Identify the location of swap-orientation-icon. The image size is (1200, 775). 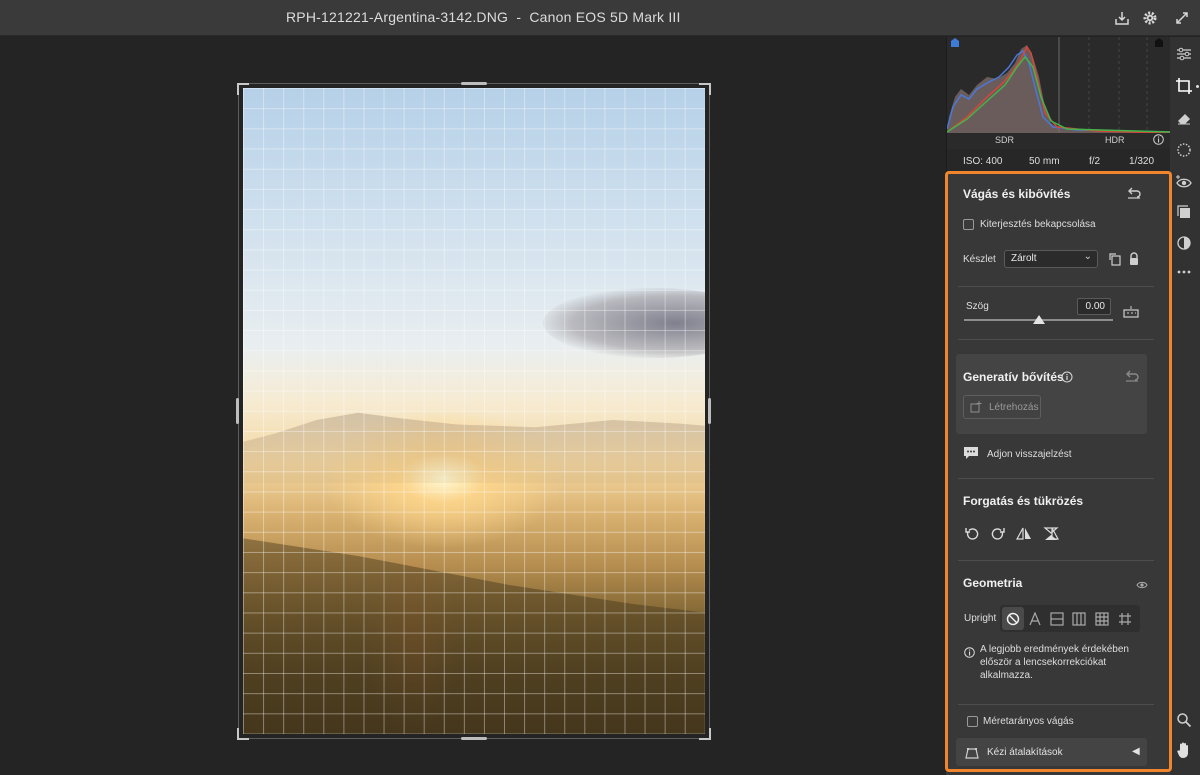
(1115, 261).